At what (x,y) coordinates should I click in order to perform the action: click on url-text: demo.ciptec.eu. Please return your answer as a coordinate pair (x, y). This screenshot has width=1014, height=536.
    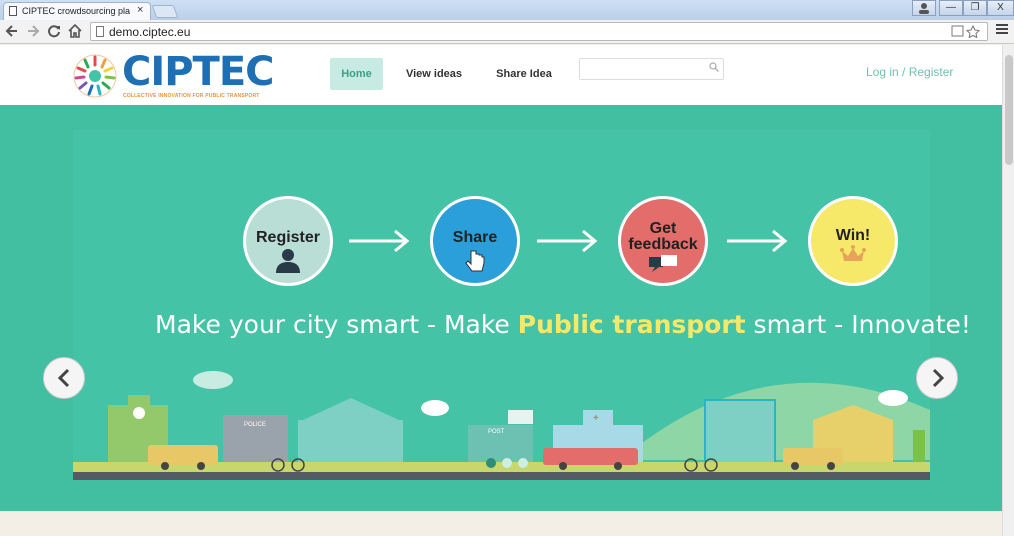
    Looking at the image, I should click on (150, 32).